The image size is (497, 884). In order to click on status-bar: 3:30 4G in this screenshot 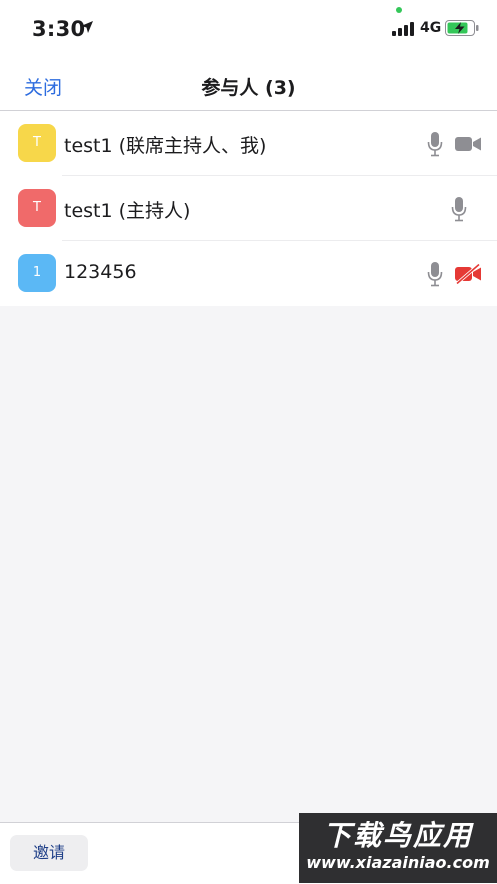, I will do `click(248, 31)`.